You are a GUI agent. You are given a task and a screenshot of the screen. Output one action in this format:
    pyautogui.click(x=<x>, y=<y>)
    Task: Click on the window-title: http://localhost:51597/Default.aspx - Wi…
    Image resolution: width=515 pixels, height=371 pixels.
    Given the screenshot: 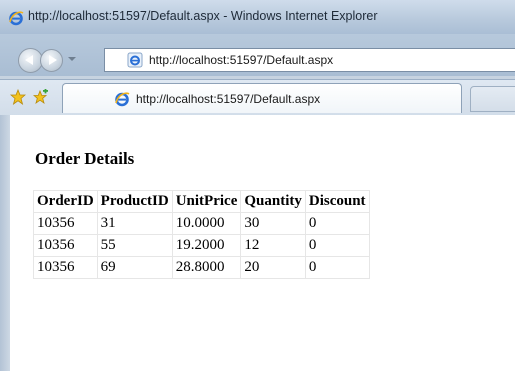 What is the action you would take?
    pyautogui.click(x=203, y=16)
    